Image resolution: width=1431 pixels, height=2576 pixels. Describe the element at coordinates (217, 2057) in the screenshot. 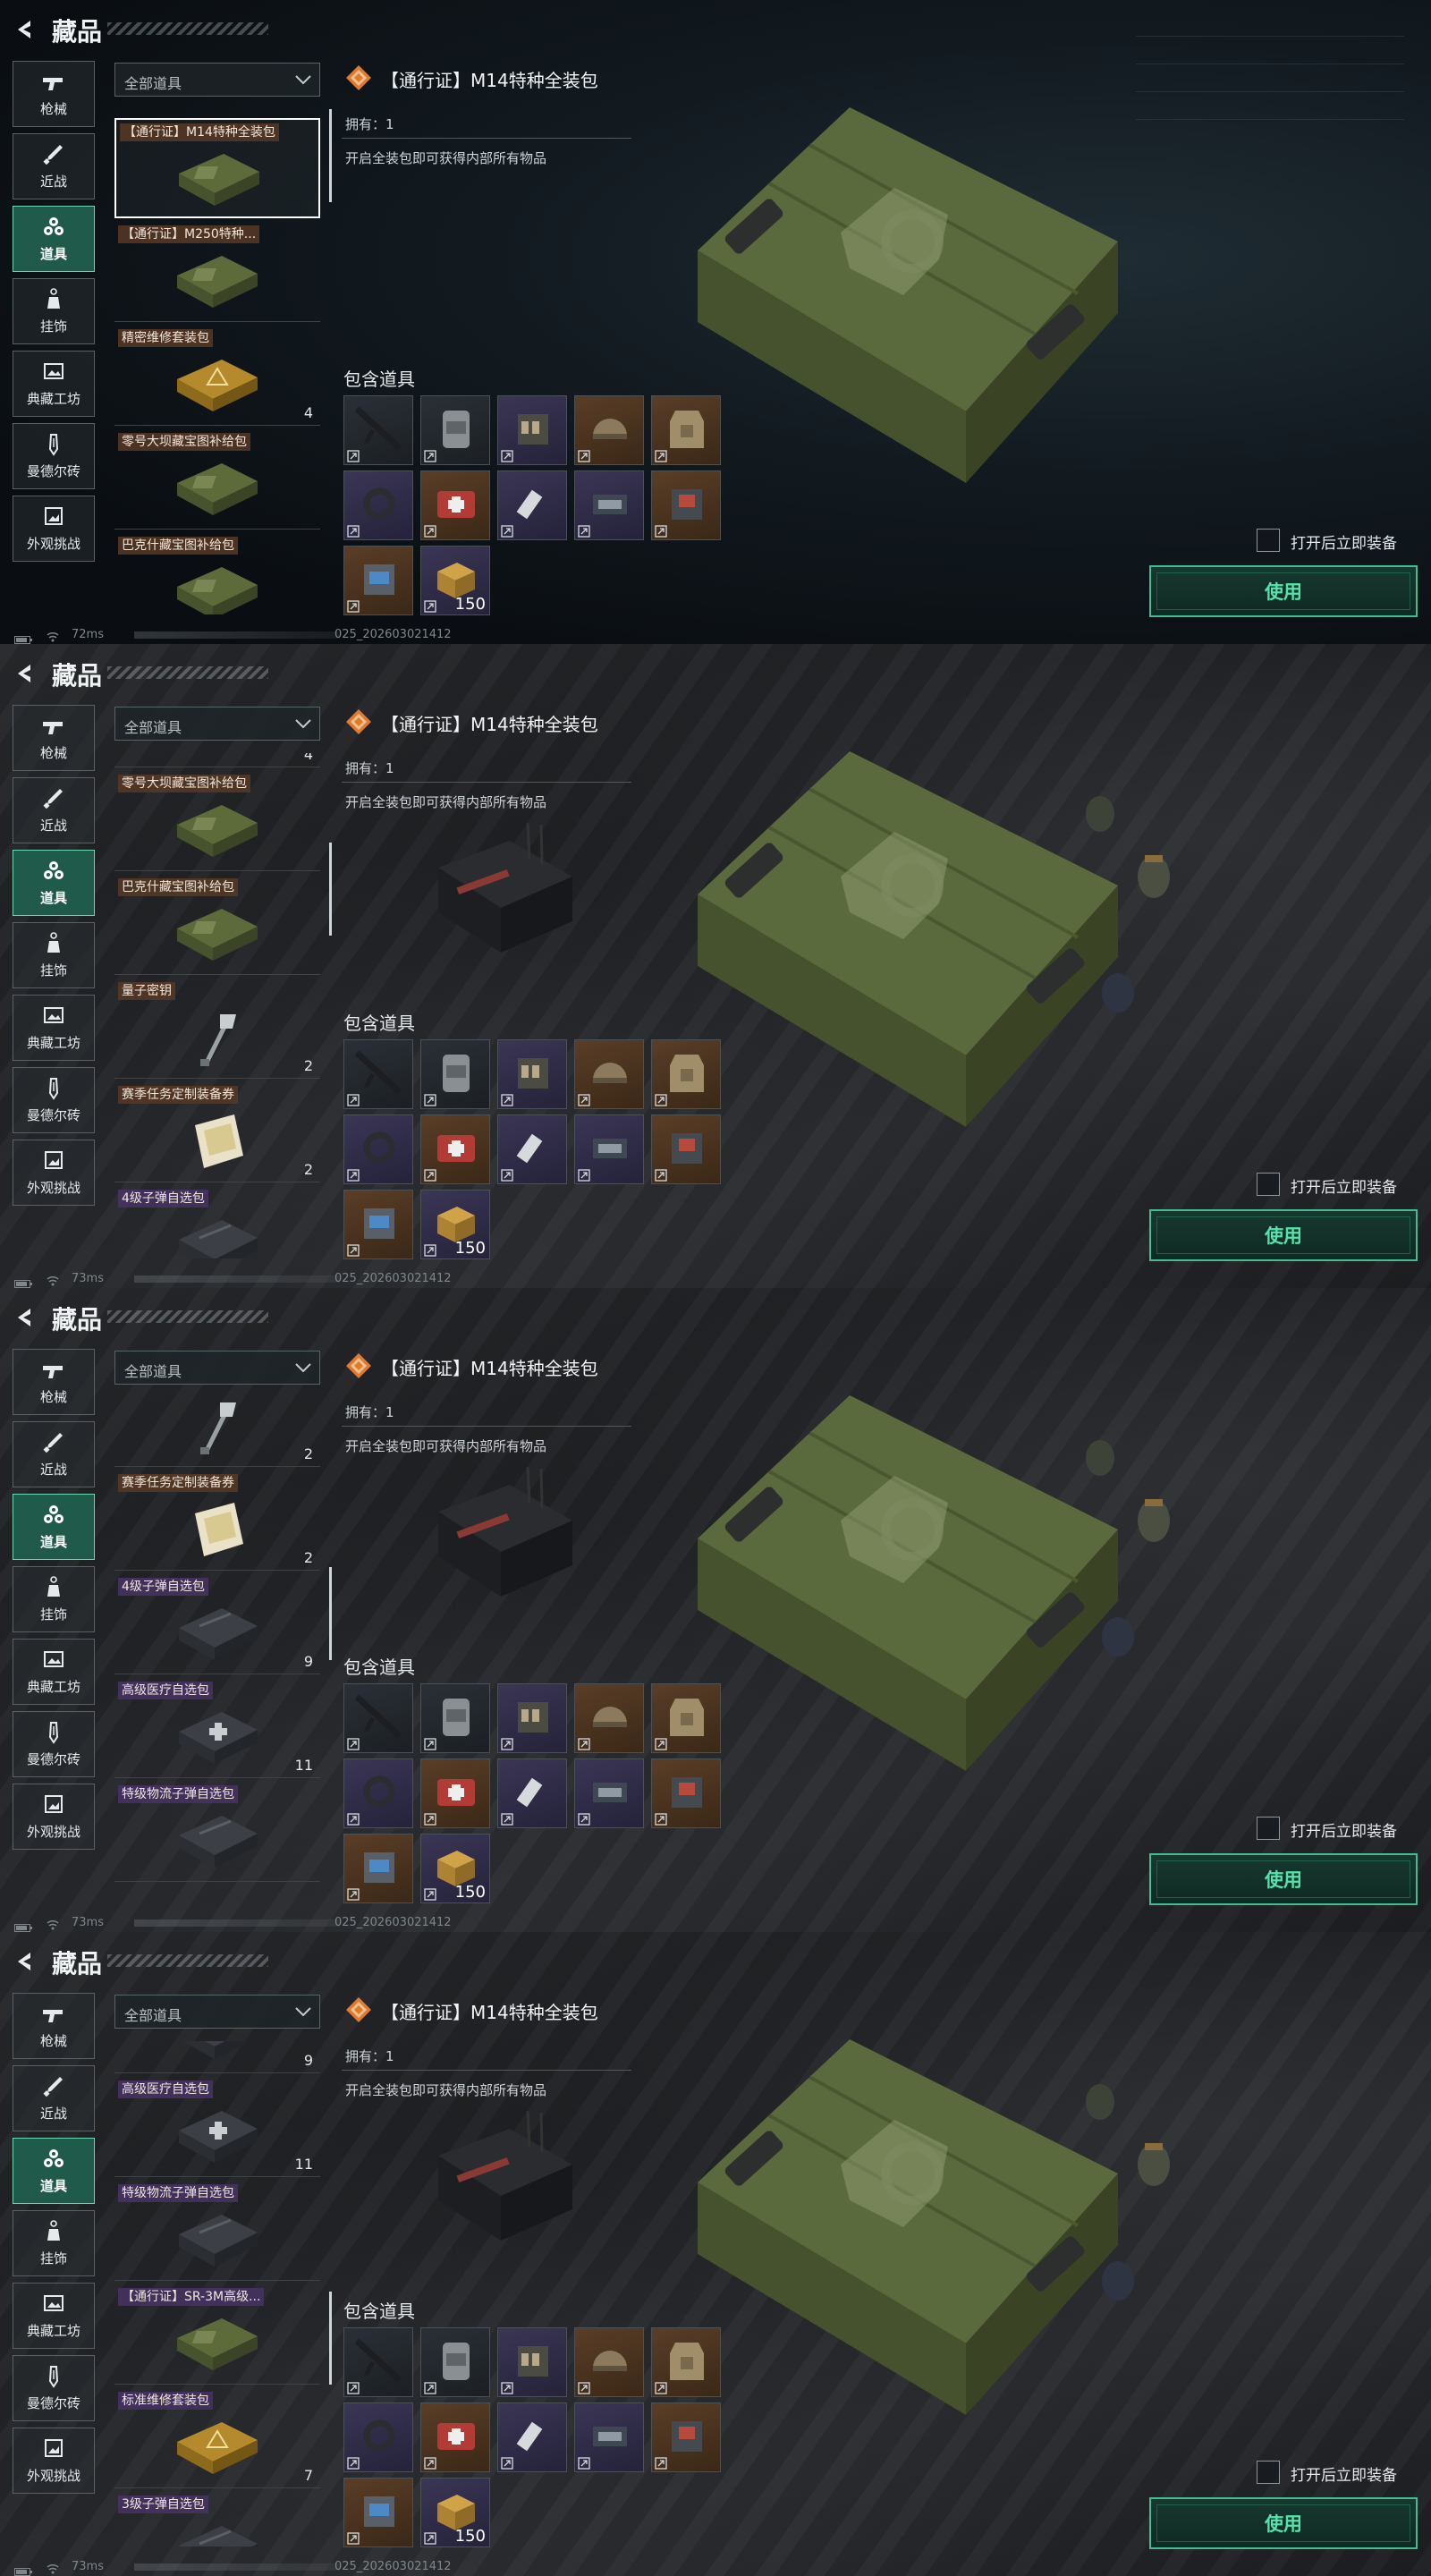

I see `list-item: 9` at that location.